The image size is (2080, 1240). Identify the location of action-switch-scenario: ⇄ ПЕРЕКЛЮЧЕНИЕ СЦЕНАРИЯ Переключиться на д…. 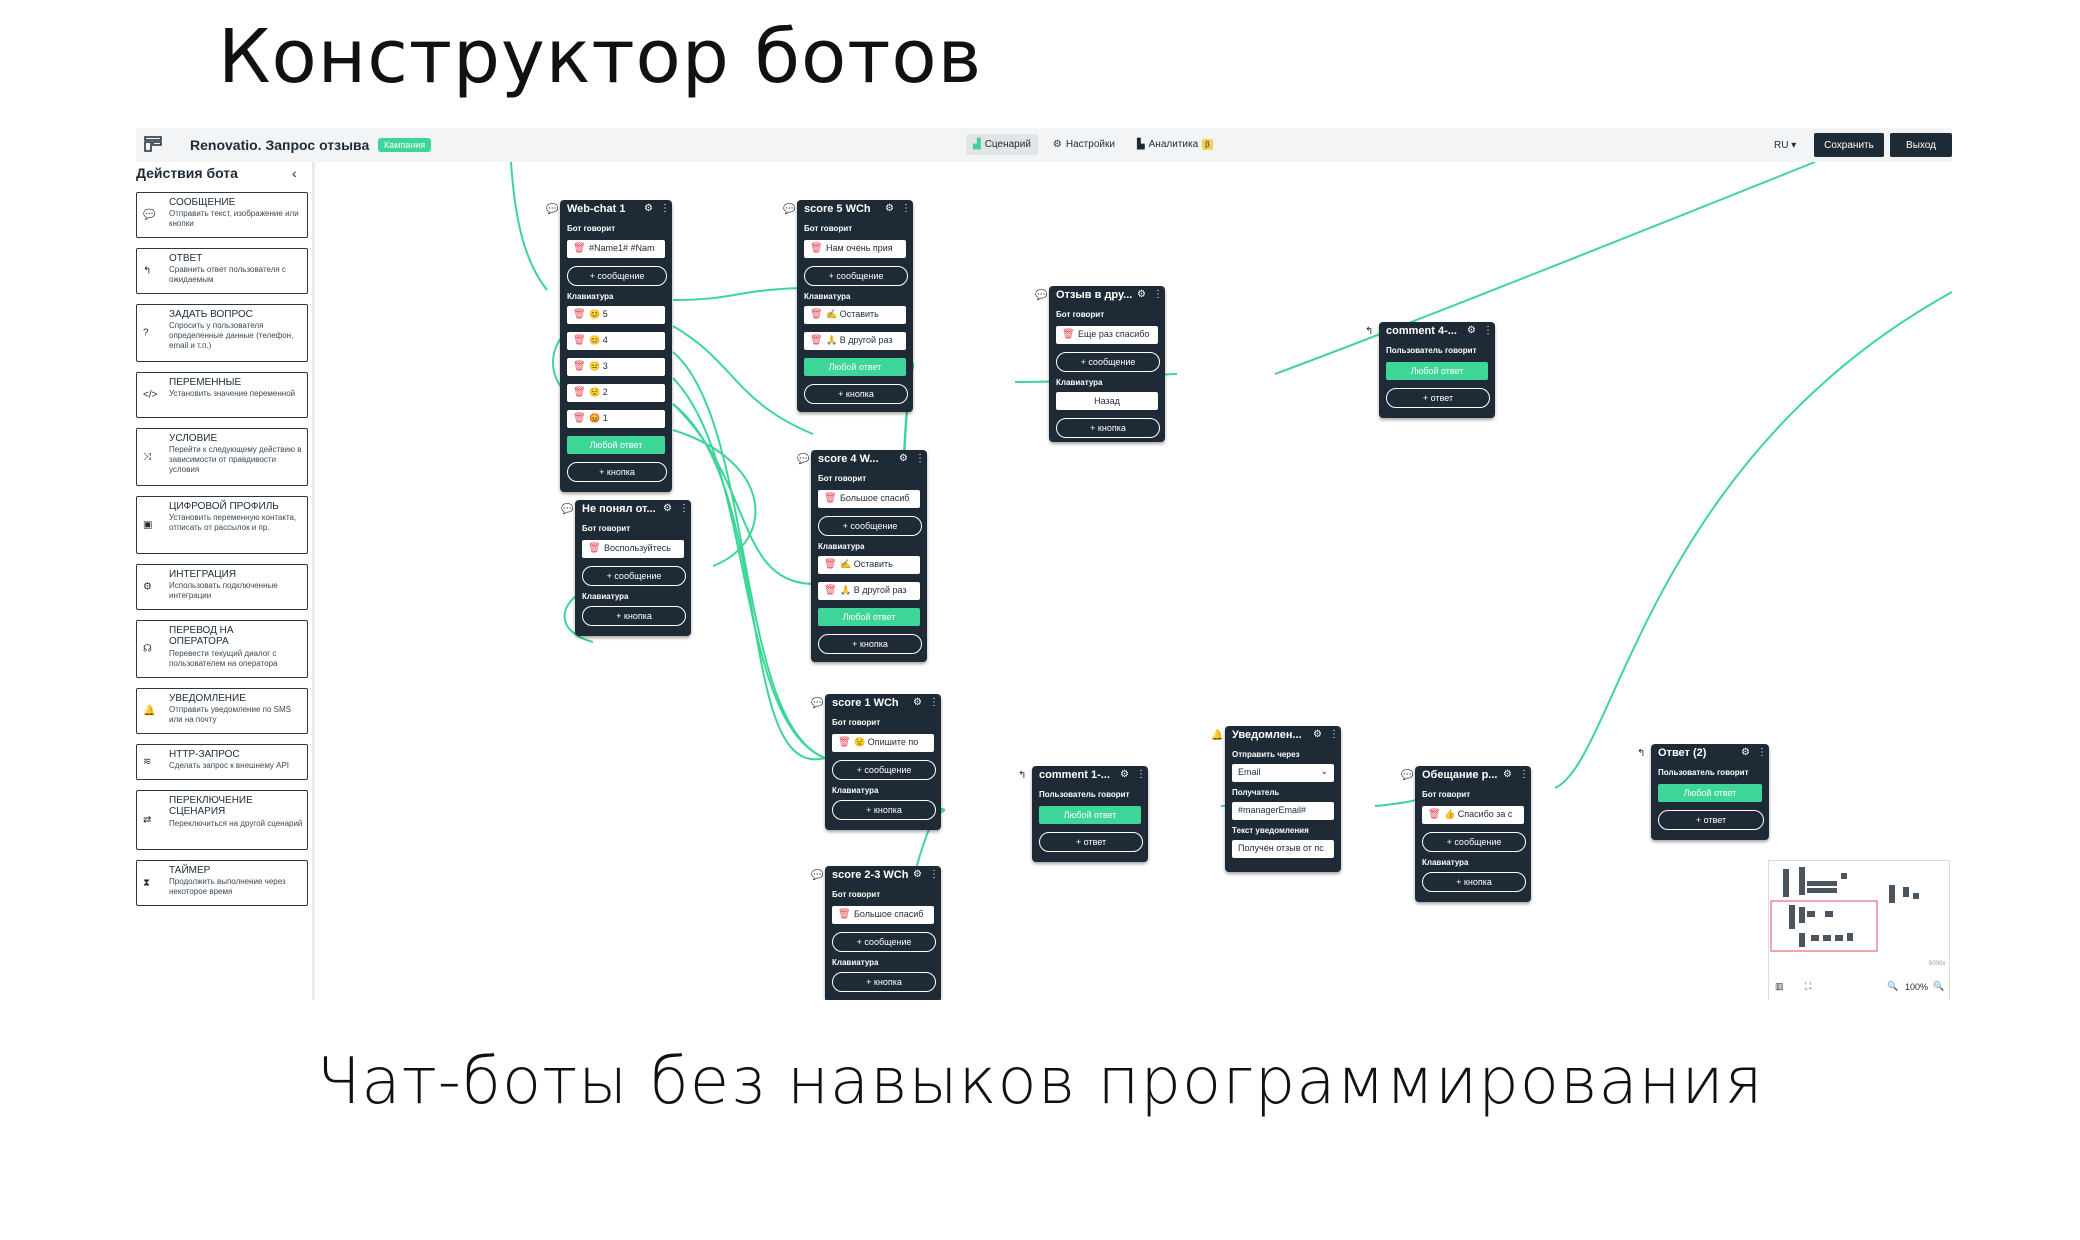
(222, 820).